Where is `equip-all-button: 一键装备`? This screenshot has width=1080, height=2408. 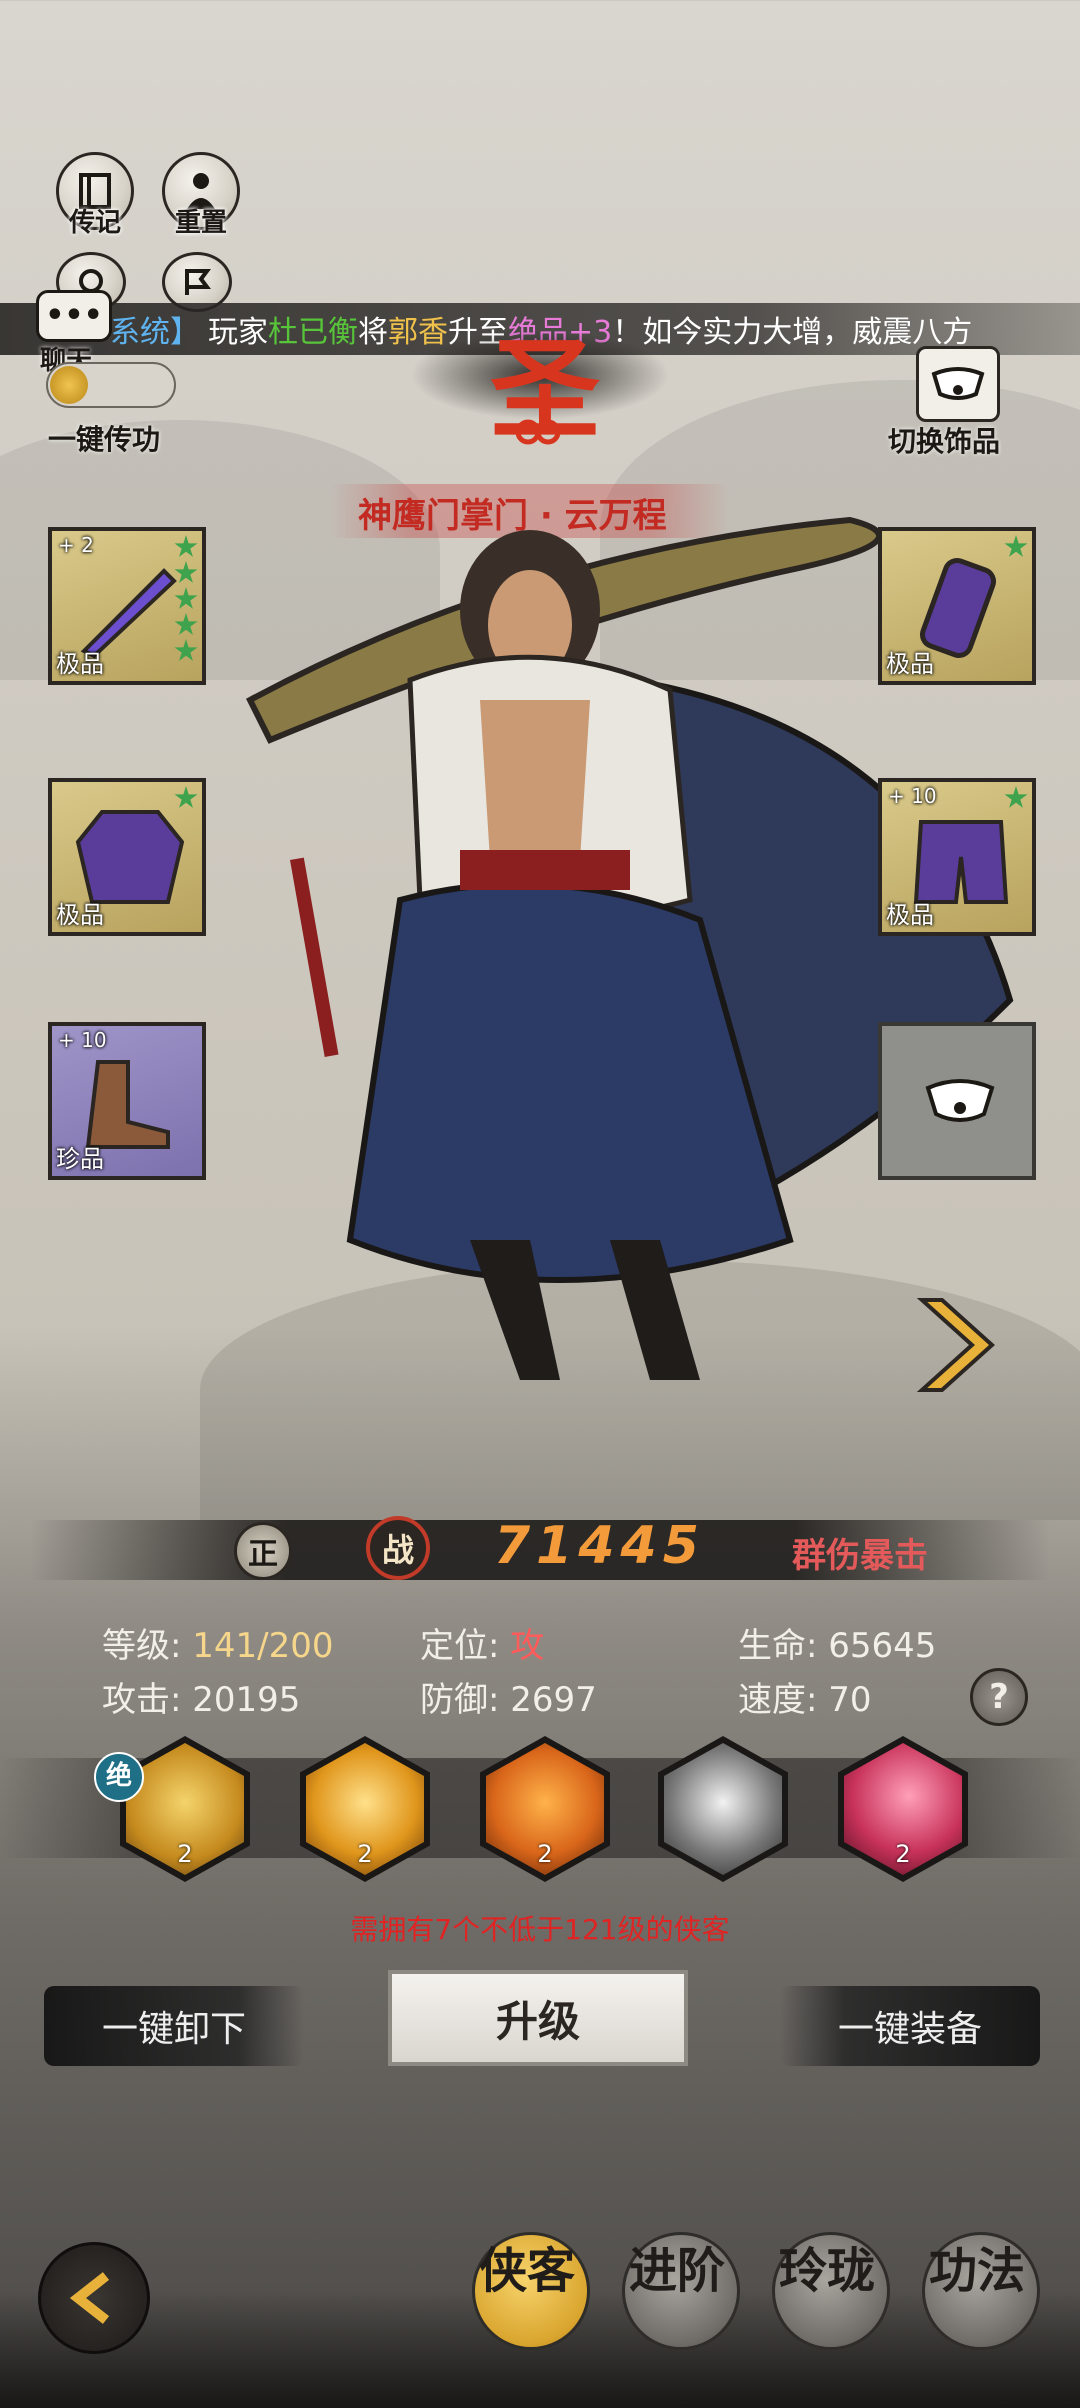
equip-all-button: 一键装备 is located at coordinates (910, 2026).